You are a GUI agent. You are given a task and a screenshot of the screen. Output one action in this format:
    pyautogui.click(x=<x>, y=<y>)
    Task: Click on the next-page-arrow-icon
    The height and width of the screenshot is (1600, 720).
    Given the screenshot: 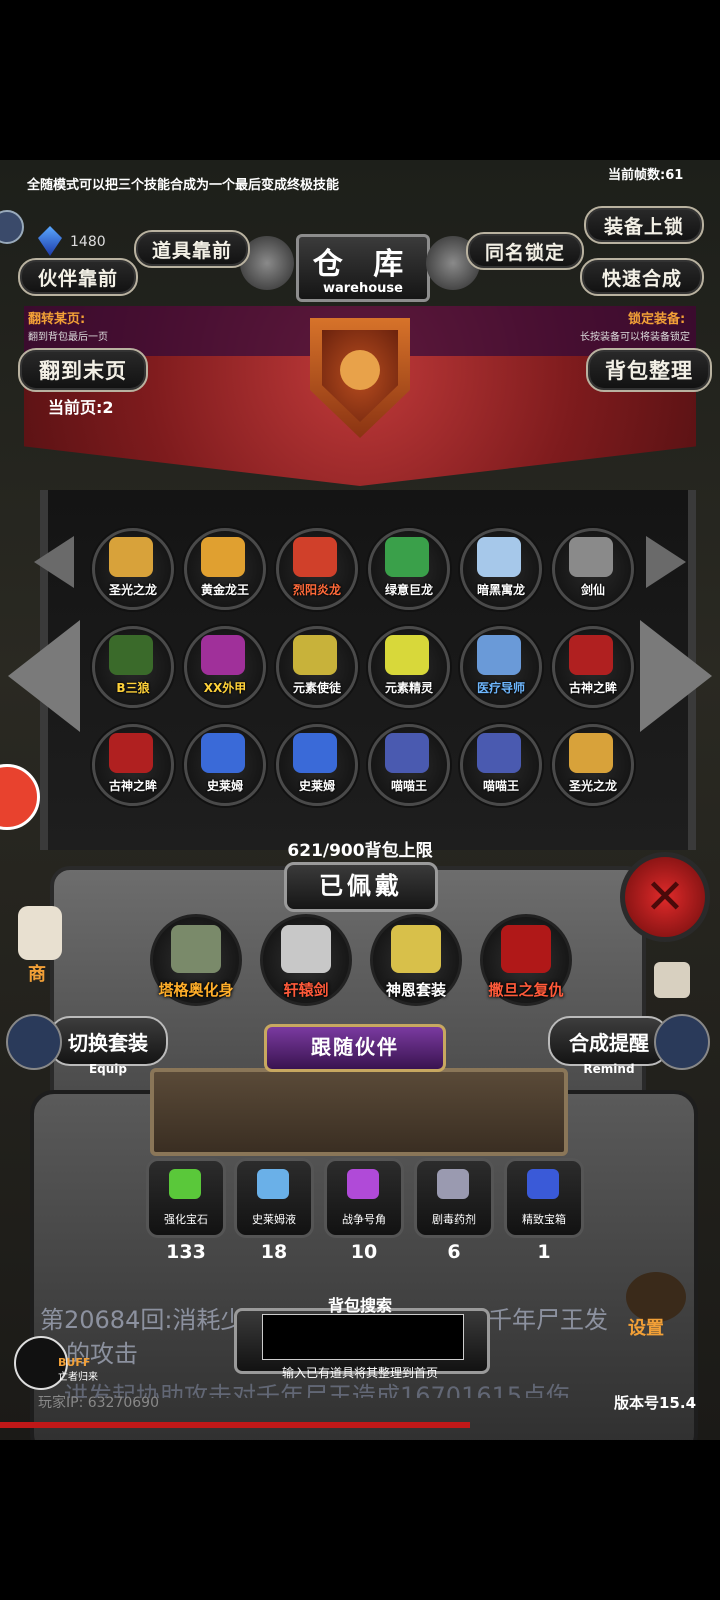 What is the action you would take?
    pyautogui.click(x=676, y=676)
    